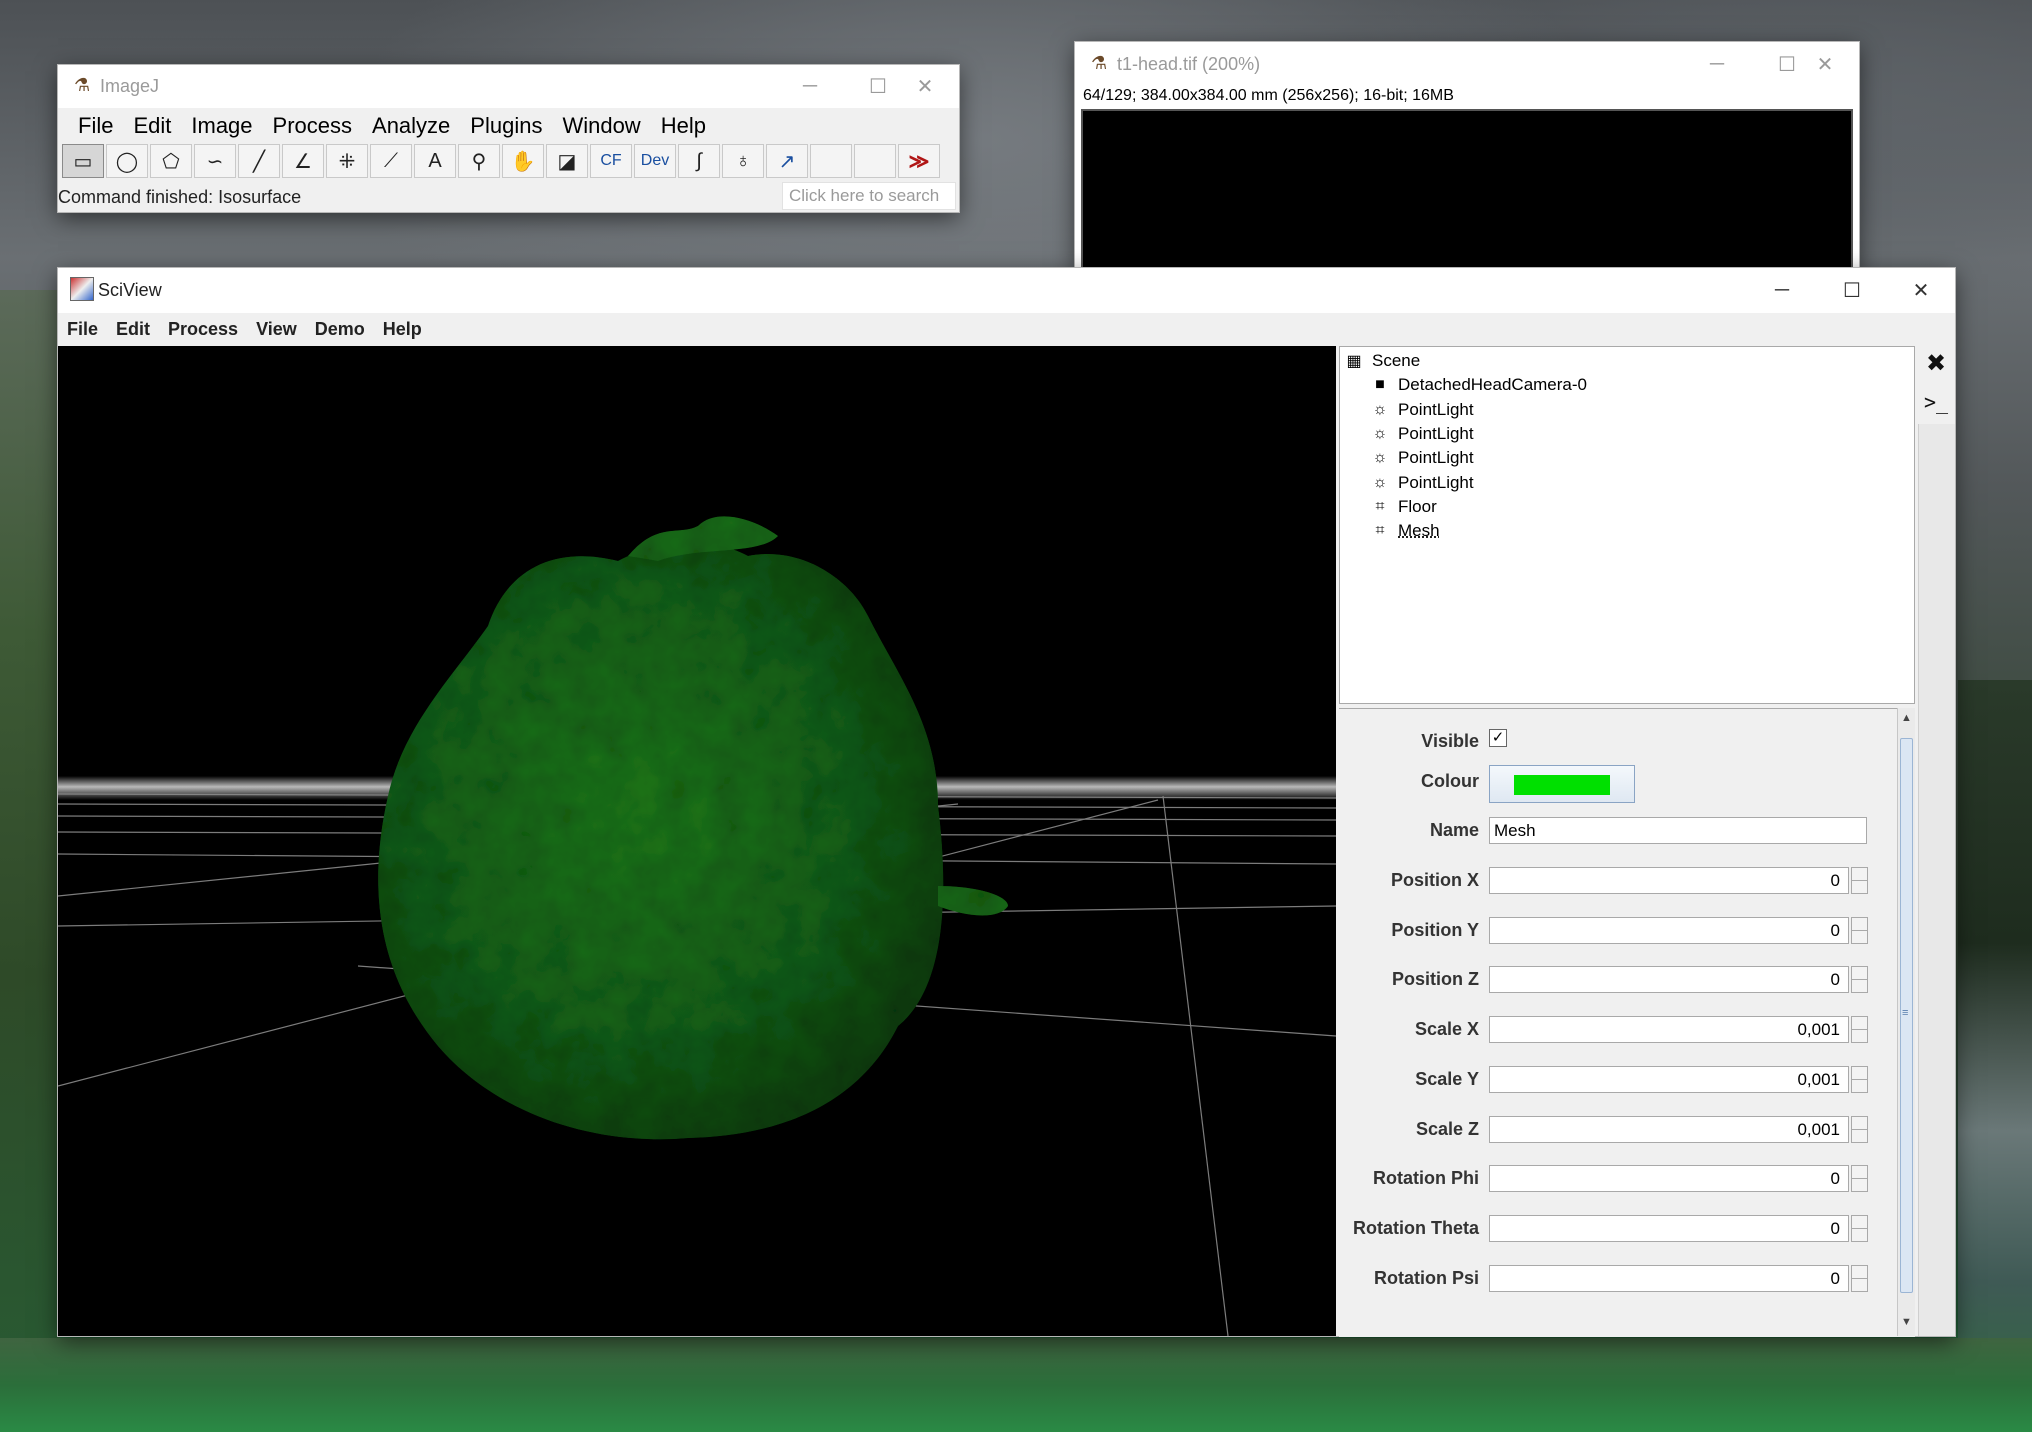  Describe the element at coordinates (611, 161) in the screenshot. I see `cf-tool-icon: CF` at that location.